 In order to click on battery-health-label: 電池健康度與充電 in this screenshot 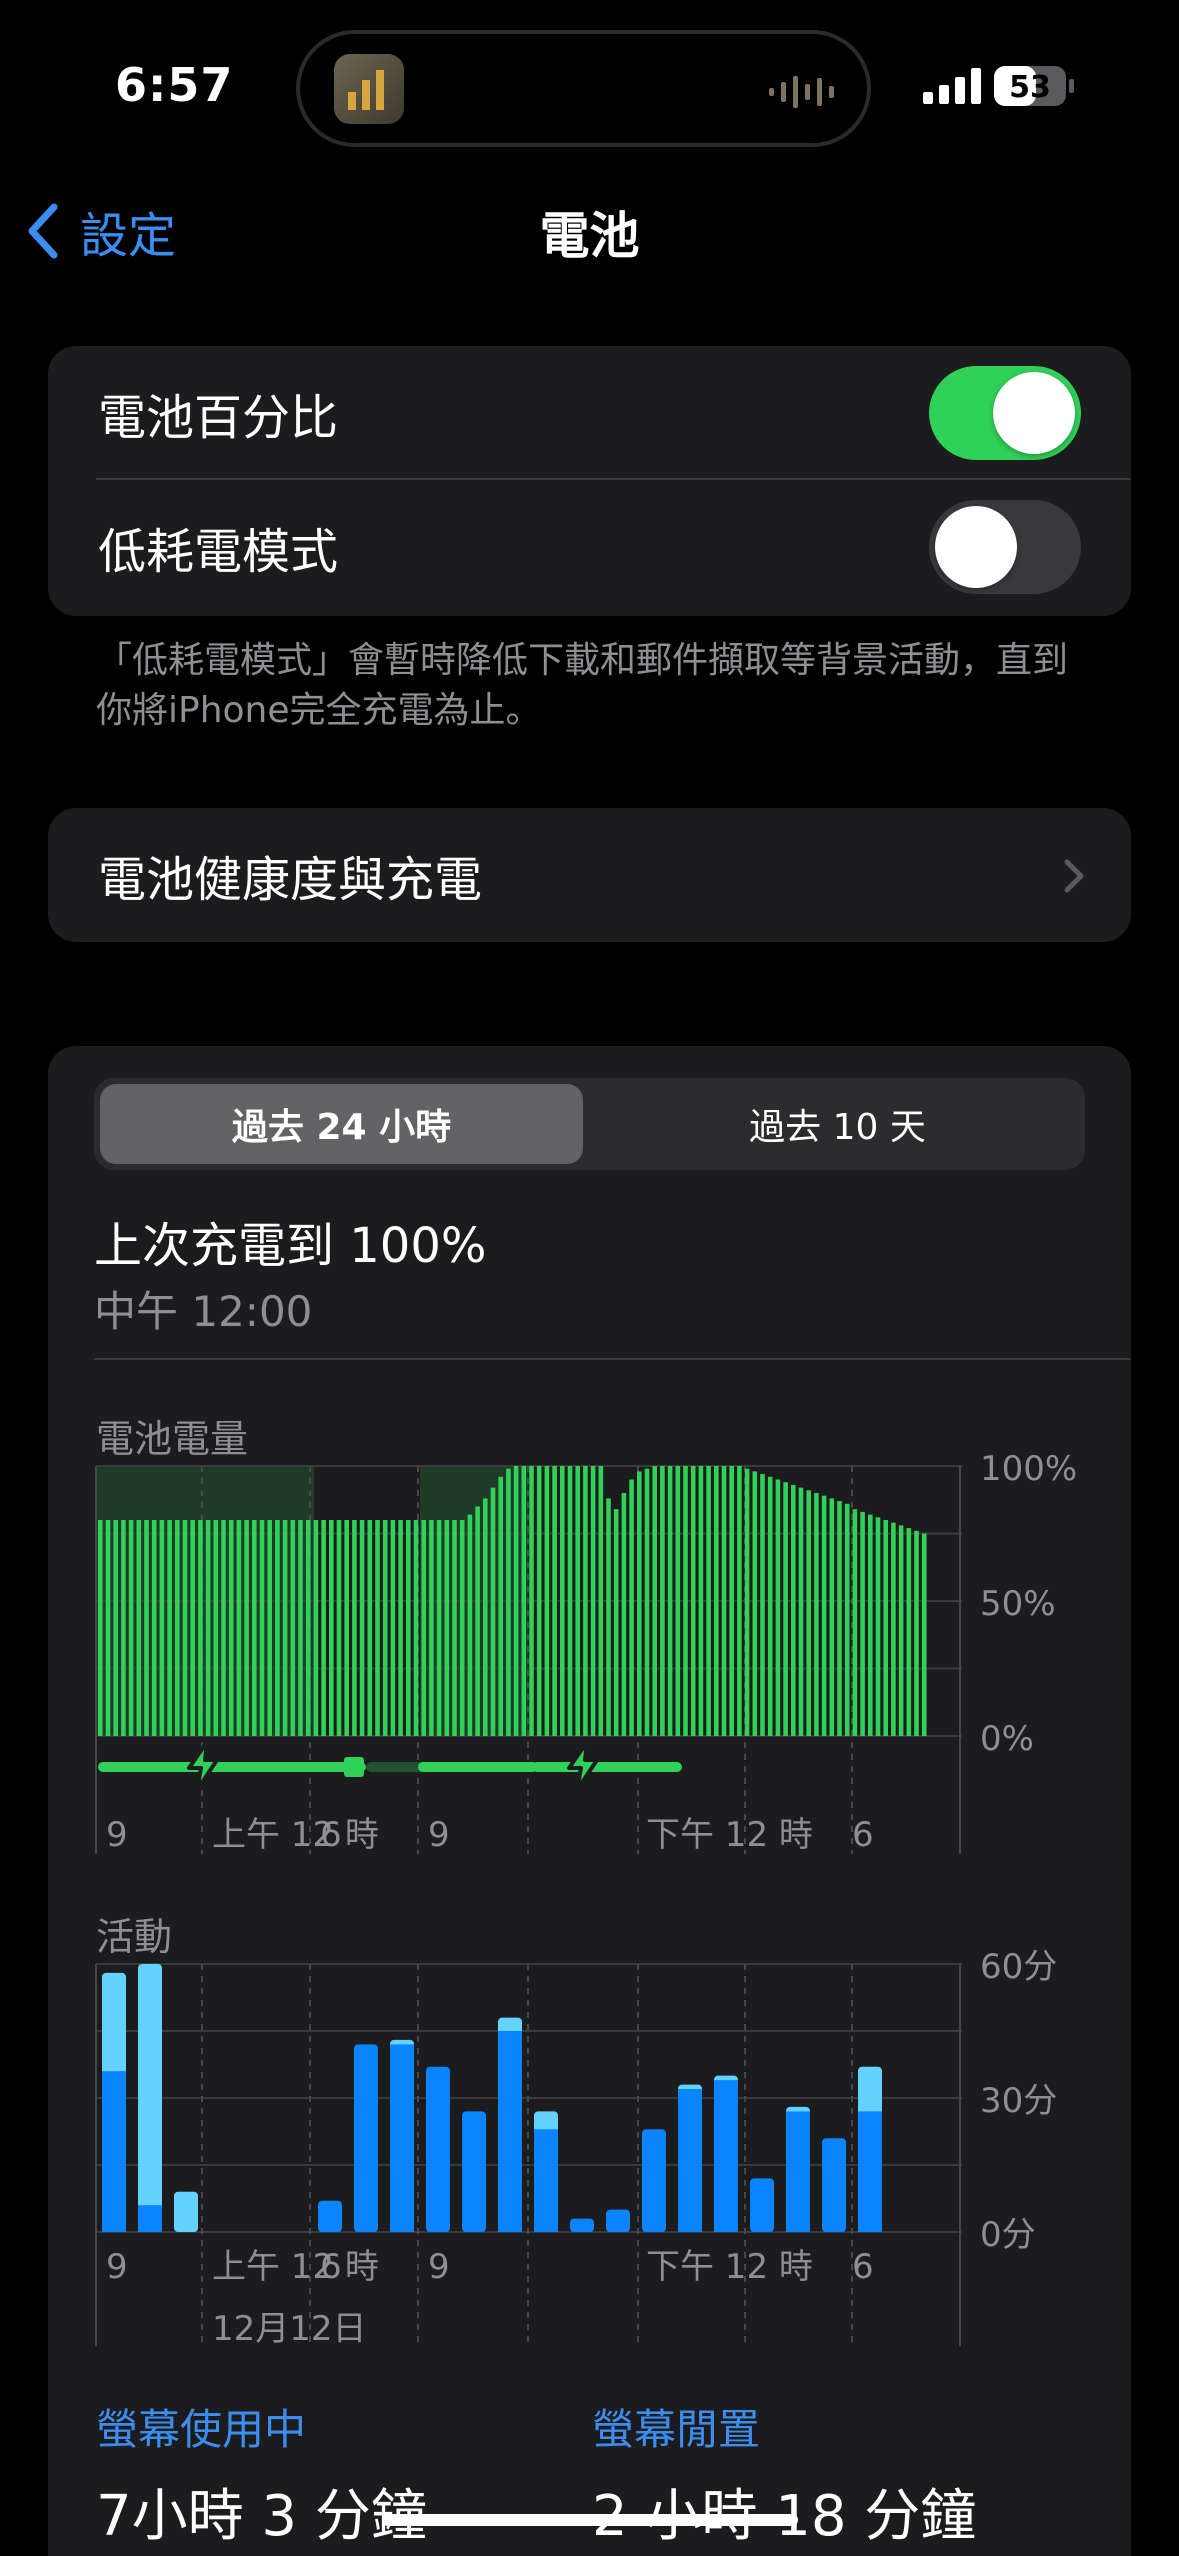, I will do `click(290, 880)`.